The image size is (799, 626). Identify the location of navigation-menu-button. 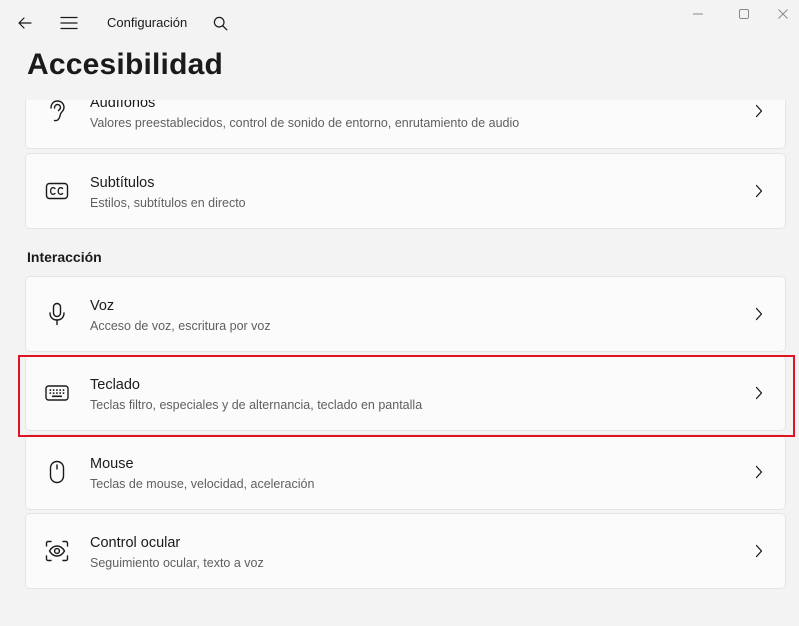
(69, 23).